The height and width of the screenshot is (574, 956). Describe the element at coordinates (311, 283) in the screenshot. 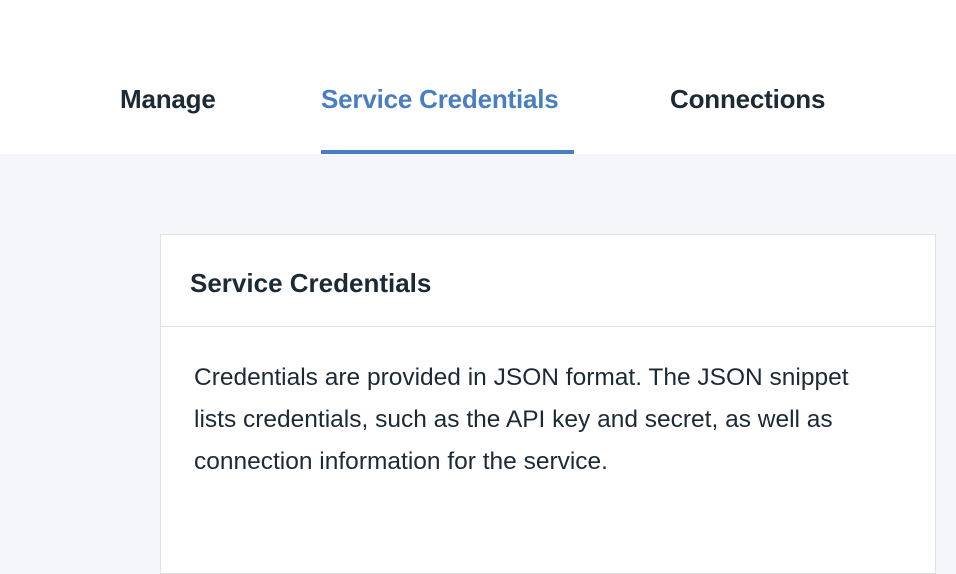

I see `card-title: Service Credentials` at that location.